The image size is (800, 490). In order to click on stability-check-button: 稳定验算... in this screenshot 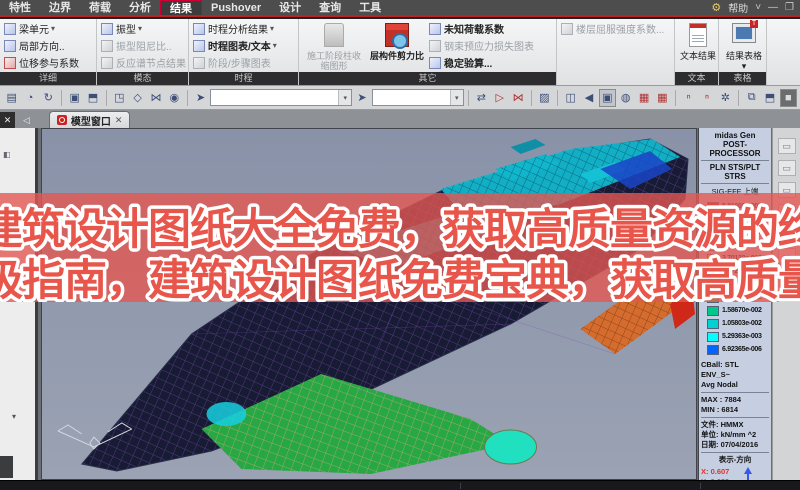, I will do `click(481, 62)`.